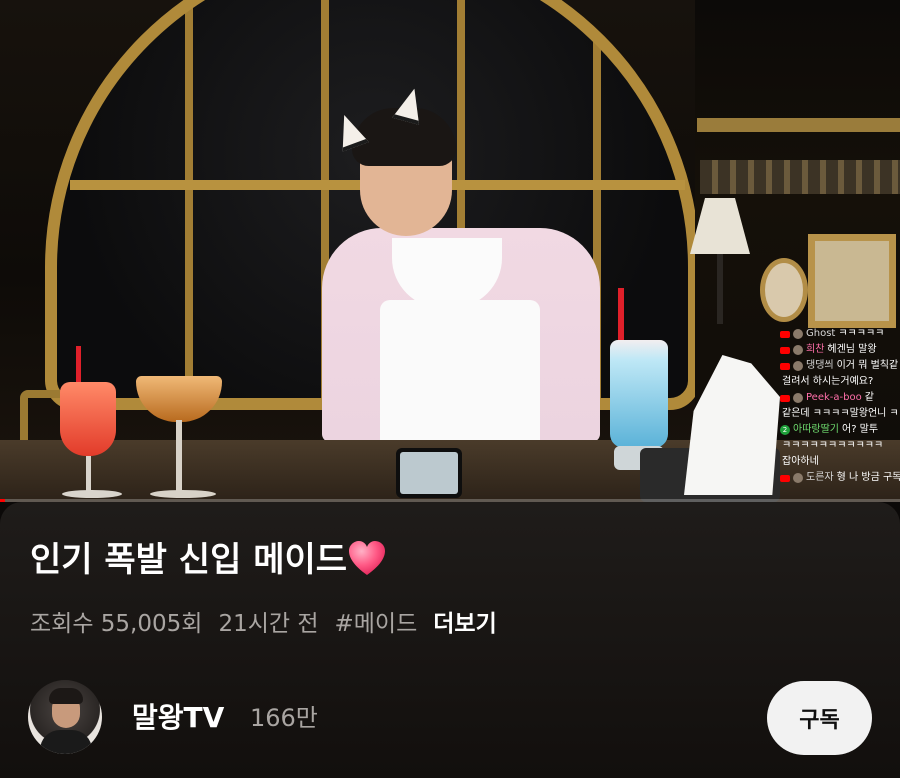 This screenshot has width=900, height=778. What do you see at coordinates (284, 718) in the screenshot?
I see `subscriber-count: 166만` at bounding box center [284, 718].